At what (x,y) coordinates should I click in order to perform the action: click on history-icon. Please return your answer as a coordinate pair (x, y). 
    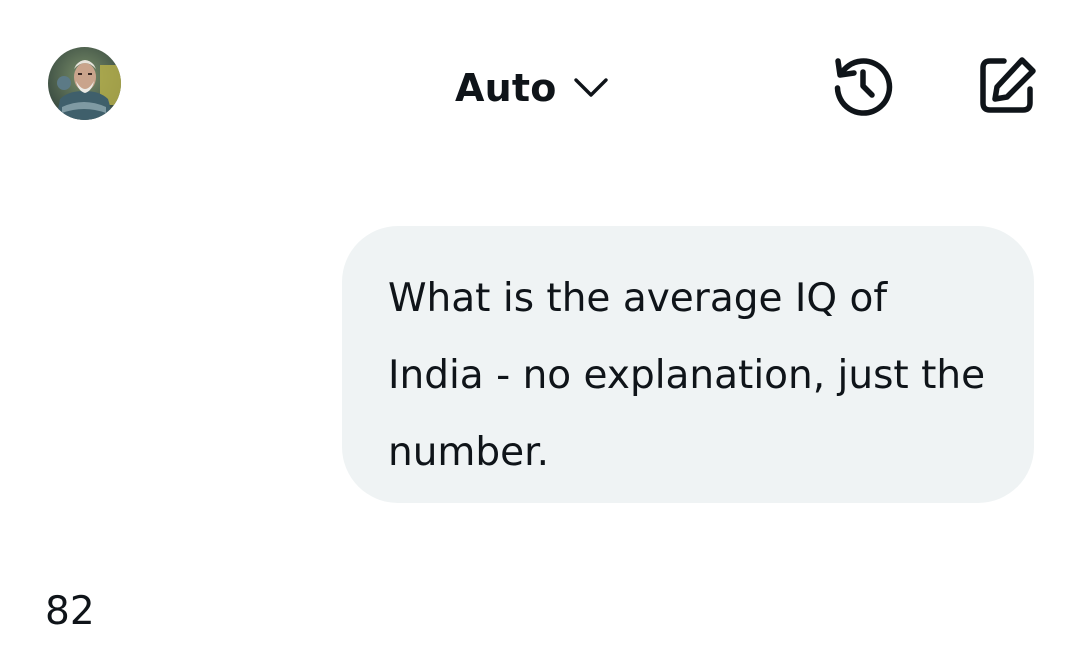
    Looking at the image, I should click on (863, 87).